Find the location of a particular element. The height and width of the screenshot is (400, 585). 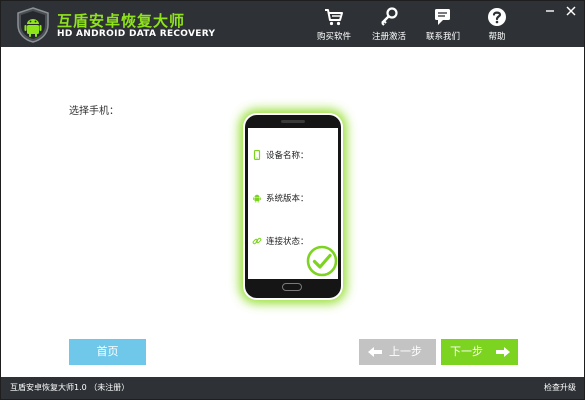

minimize-icon is located at coordinates (550, 11).